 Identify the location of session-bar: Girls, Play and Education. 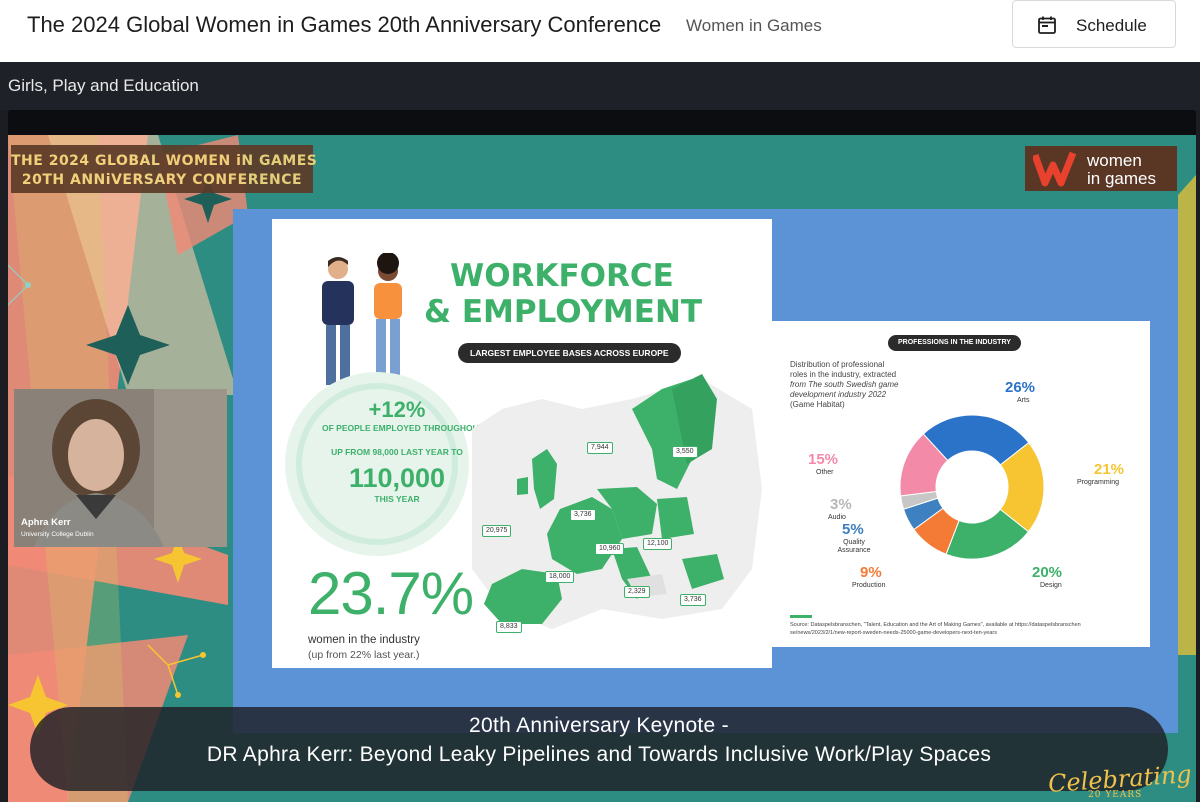
(600, 86).